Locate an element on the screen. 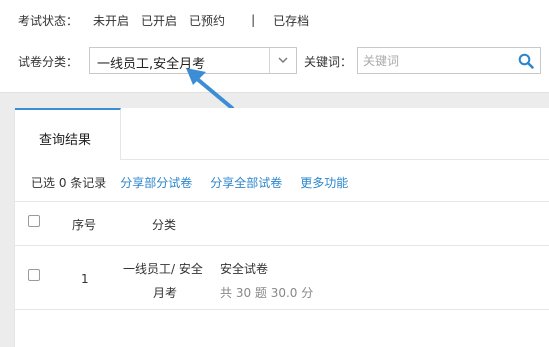 Image resolution: width=549 pixels, height=347 pixels. share-all-button: 分享全部试卷 is located at coordinates (246, 182).